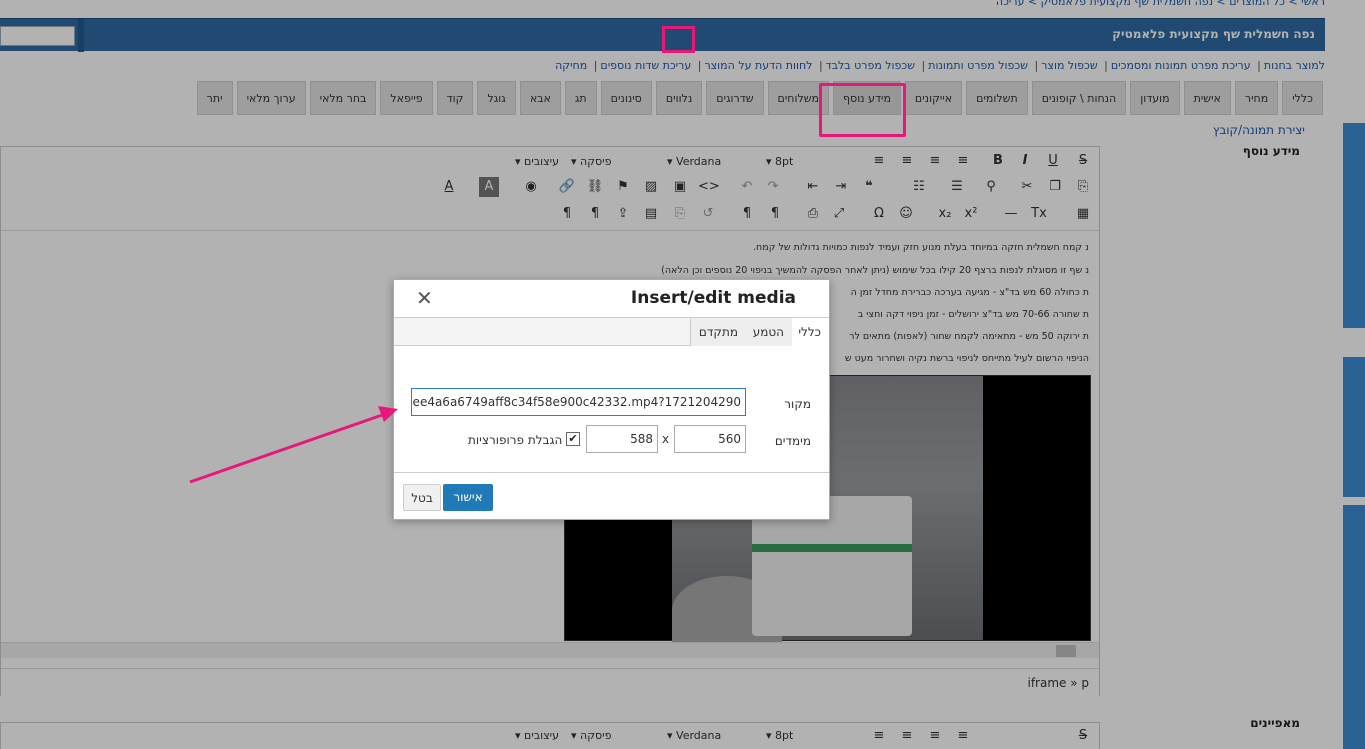 Image resolution: width=1365 pixels, height=749 pixels. Describe the element at coordinates (611, 331) in the screenshot. I see `dialog-tabs: כללי הטמע מתקדם` at that location.